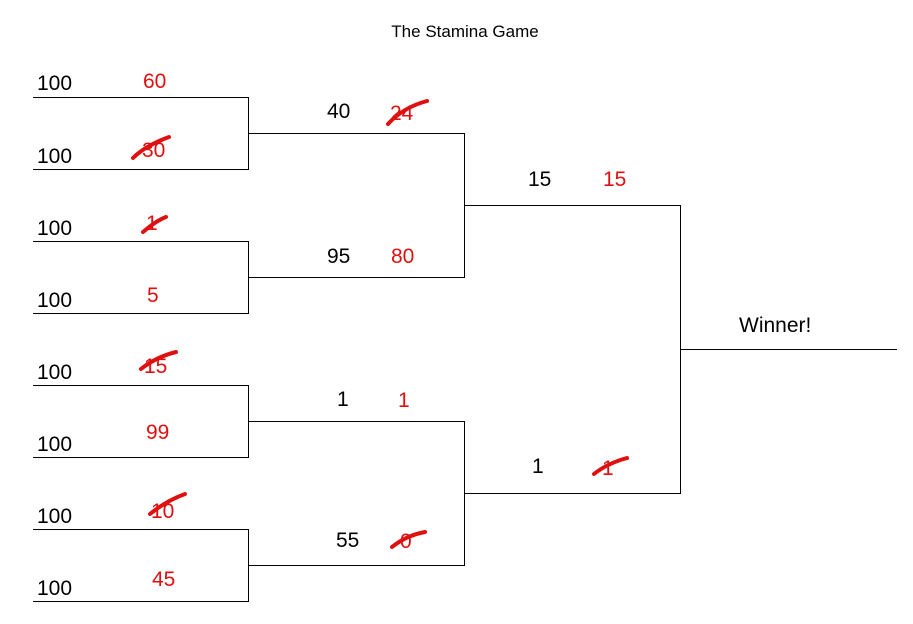 This screenshot has height=624, width=913. I want to click on round1-remaining-value: 30, so click(154, 150).